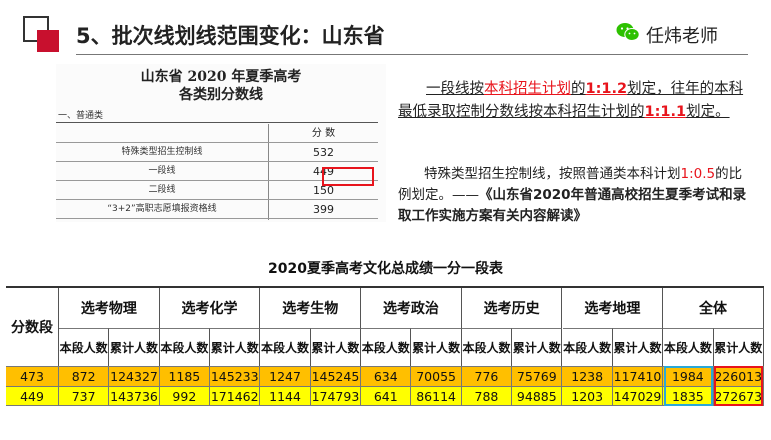 Image resolution: width=771 pixels, height=440 pixels. I want to click on table-cell: 634, so click(386, 376).